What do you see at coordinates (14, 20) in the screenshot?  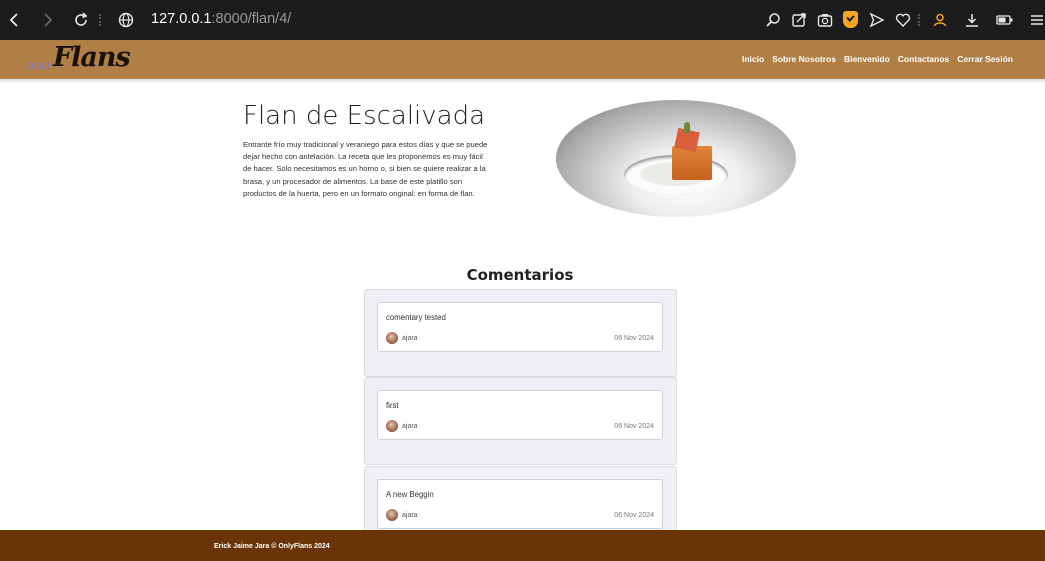 I see `back-icon` at bounding box center [14, 20].